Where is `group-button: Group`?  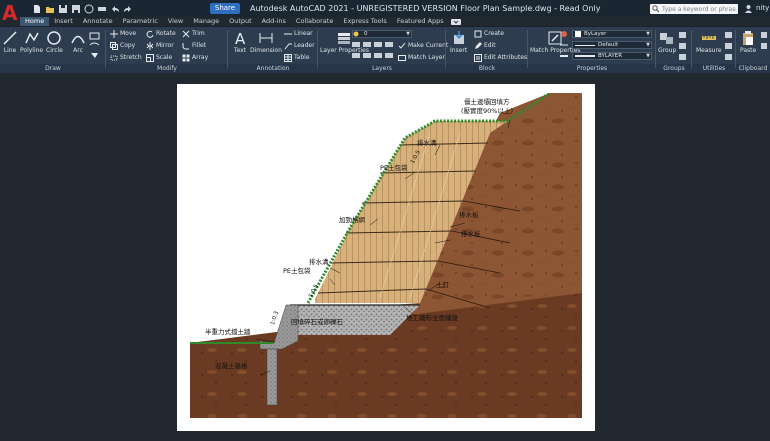
group-button: Group is located at coordinates (667, 42).